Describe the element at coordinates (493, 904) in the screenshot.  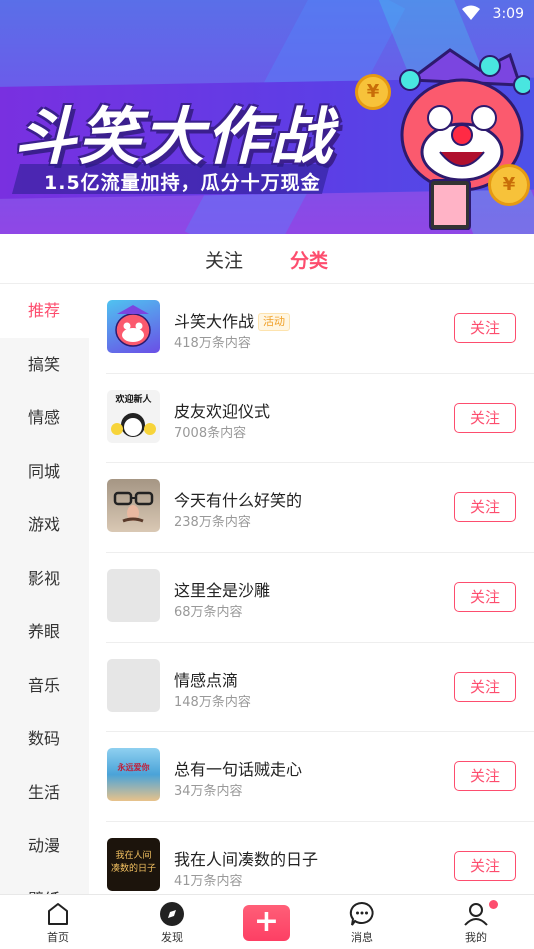
I see `notification-dot` at that location.